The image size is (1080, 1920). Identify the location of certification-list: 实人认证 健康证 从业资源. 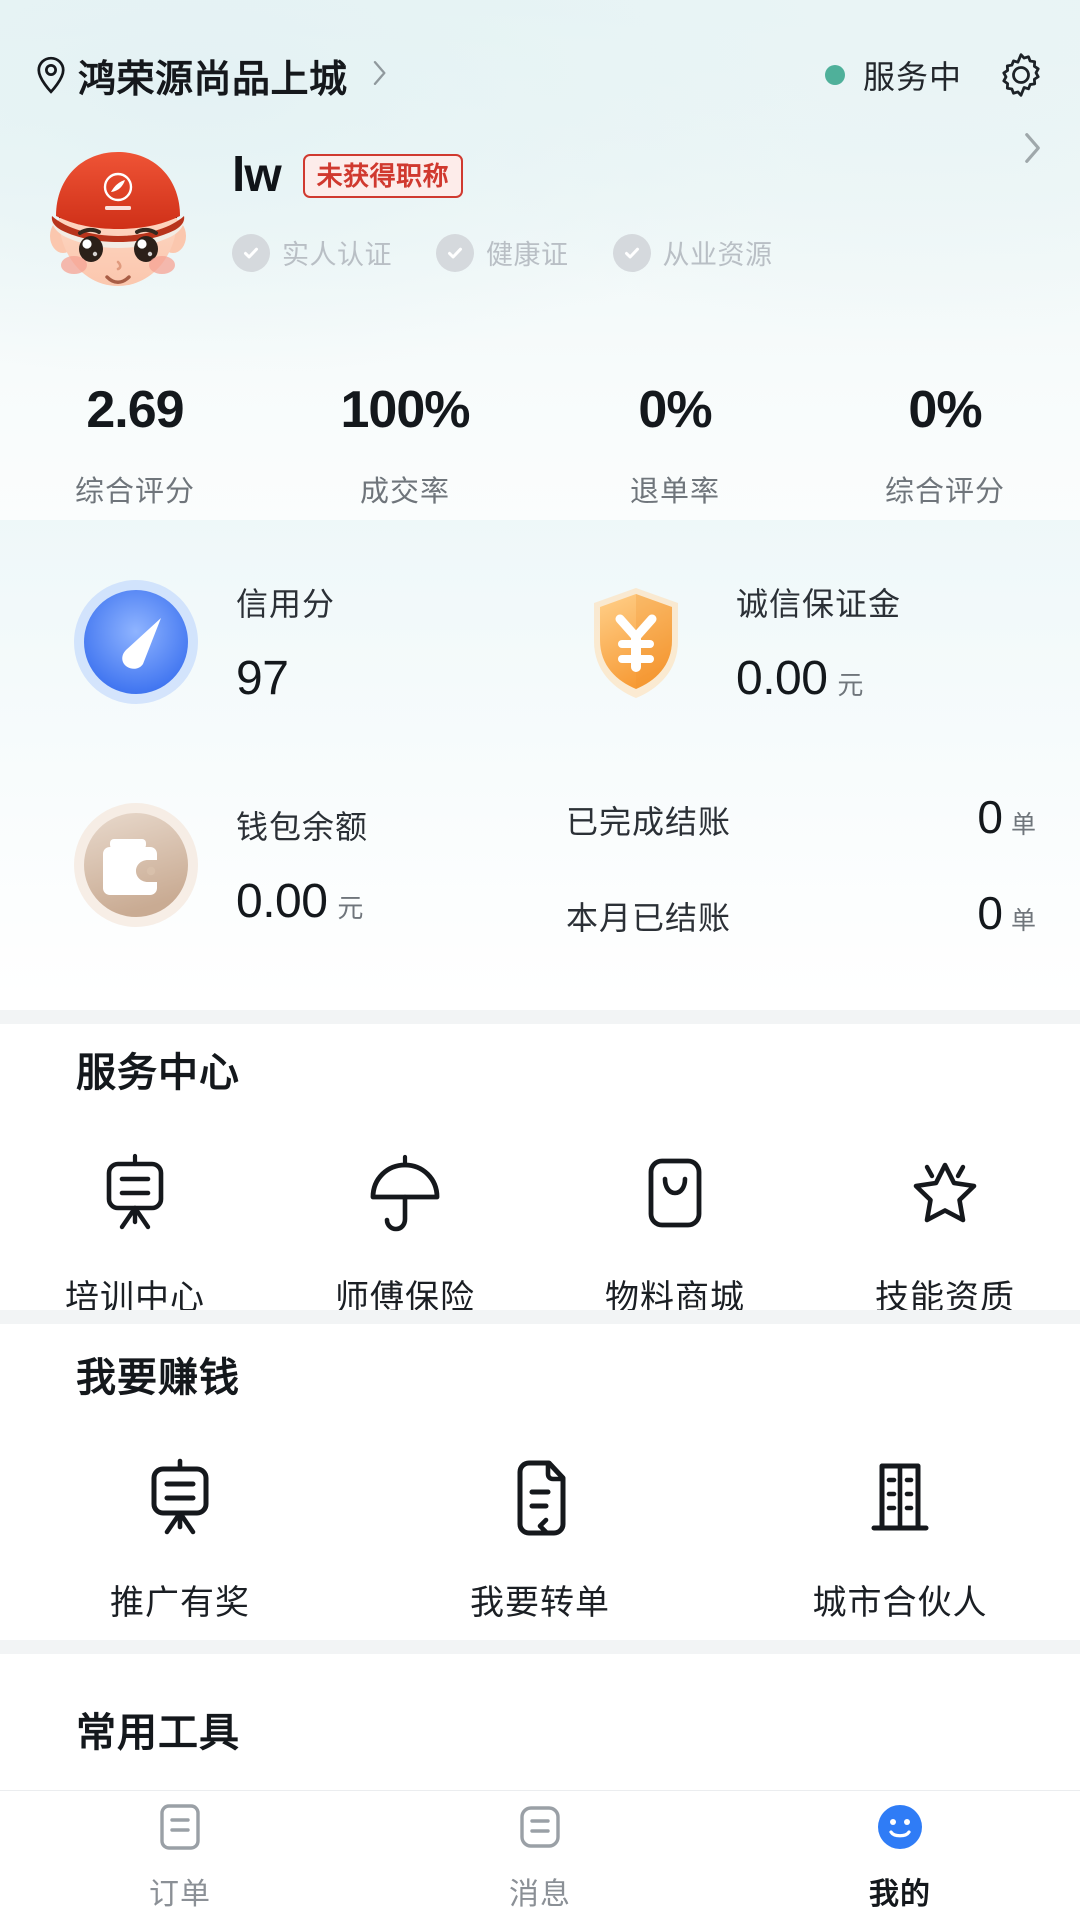
(628, 252).